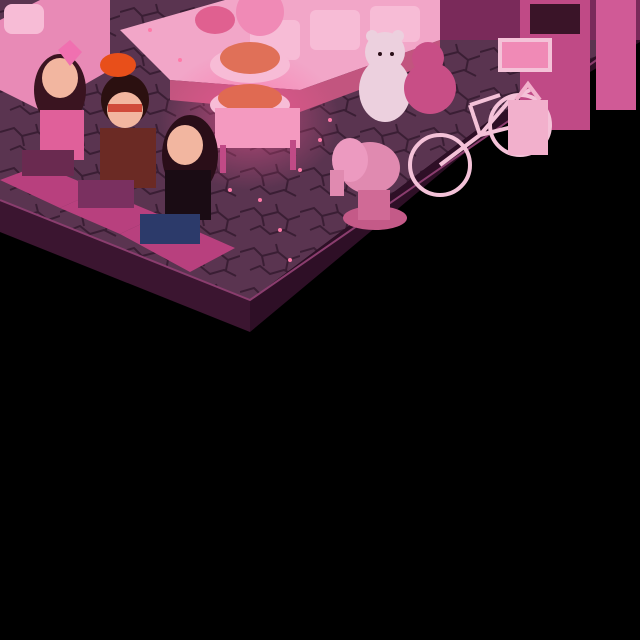 The width and height of the screenshot is (640, 640). What do you see at coordinates (616, 55) in the screenshot?
I see `wall-cabinet` at bounding box center [616, 55].